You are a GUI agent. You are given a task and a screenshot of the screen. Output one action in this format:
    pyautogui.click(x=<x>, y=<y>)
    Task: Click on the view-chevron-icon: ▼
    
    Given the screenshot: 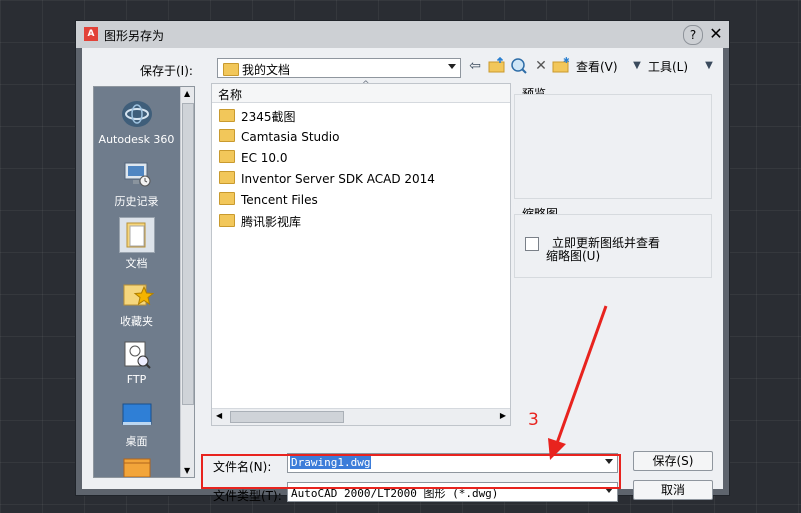 What is the action you would take?
    pyautogui.click(x=637, y=66)
    